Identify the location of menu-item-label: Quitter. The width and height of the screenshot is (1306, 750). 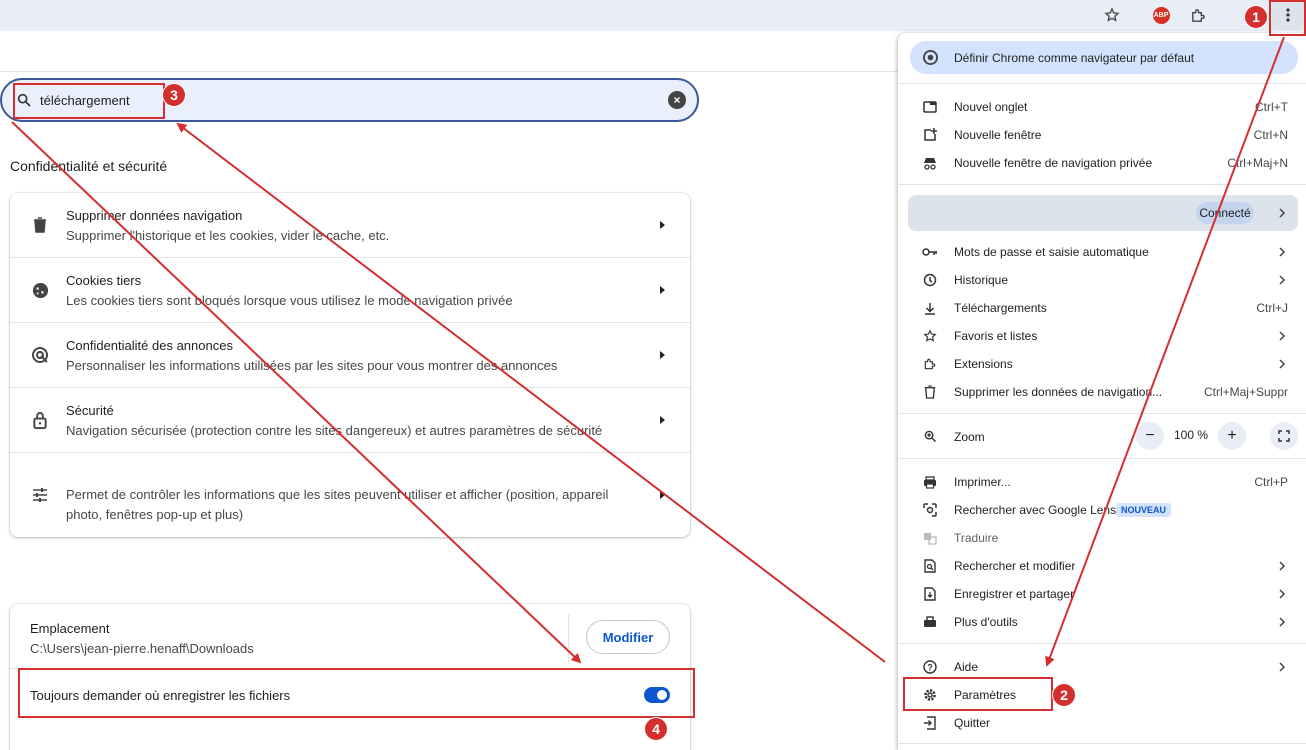
(972, 723).